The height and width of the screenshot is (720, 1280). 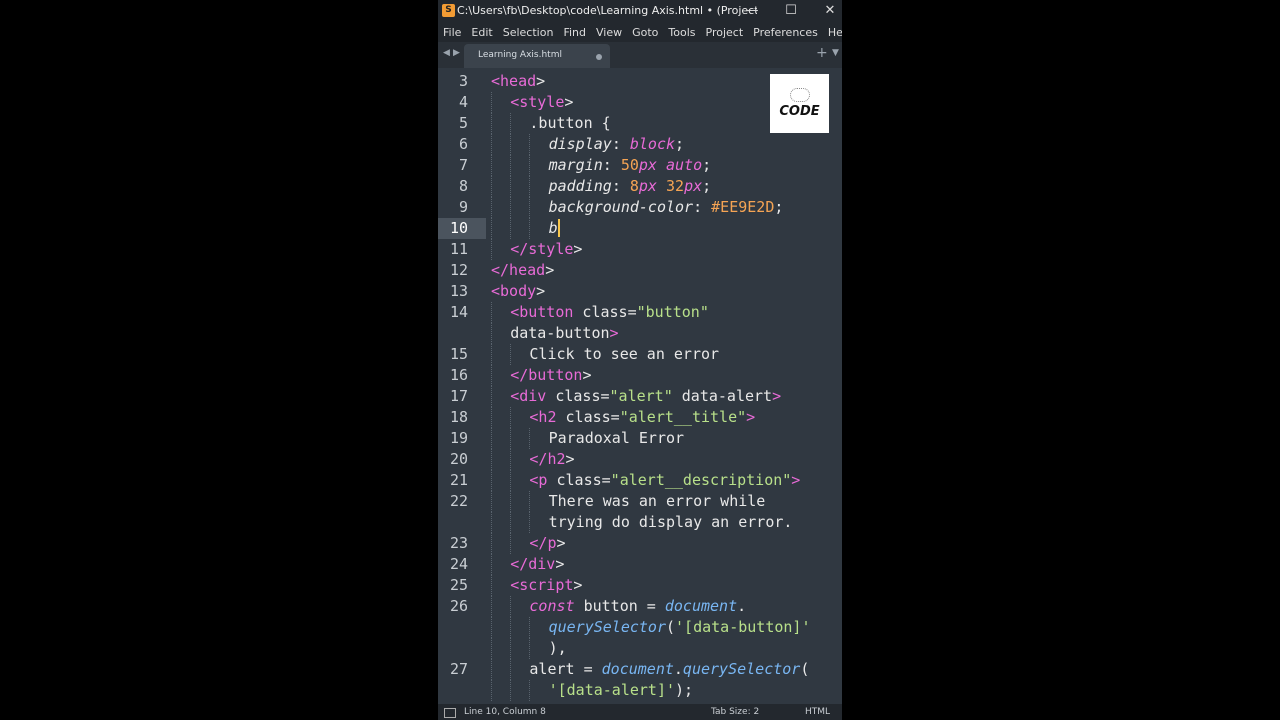 I want to click on code-line: 18 <h2 class="alert__title">, so click(x=640, y=417).